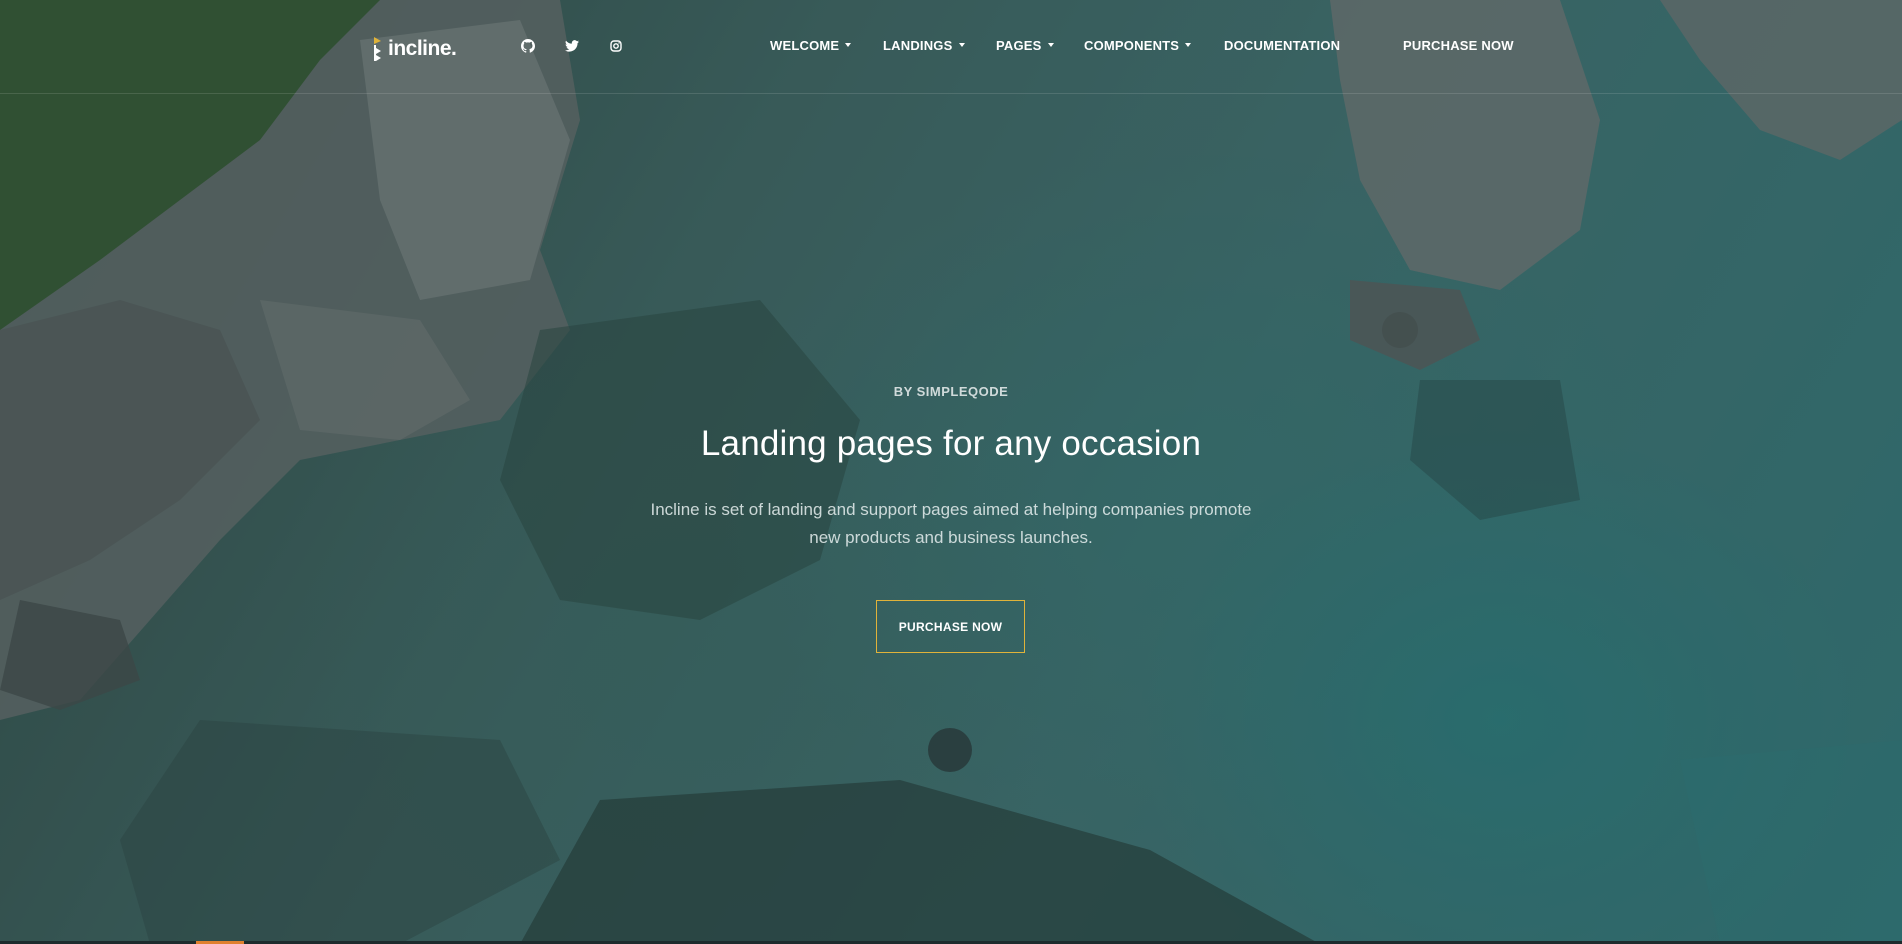 This screenshot has width=1902, height=944. What do you see at coordinates (951, 537) in the screenshot?
I see `hero-lead-line-2: new products and business launches.` at bounding box center [951, 537].